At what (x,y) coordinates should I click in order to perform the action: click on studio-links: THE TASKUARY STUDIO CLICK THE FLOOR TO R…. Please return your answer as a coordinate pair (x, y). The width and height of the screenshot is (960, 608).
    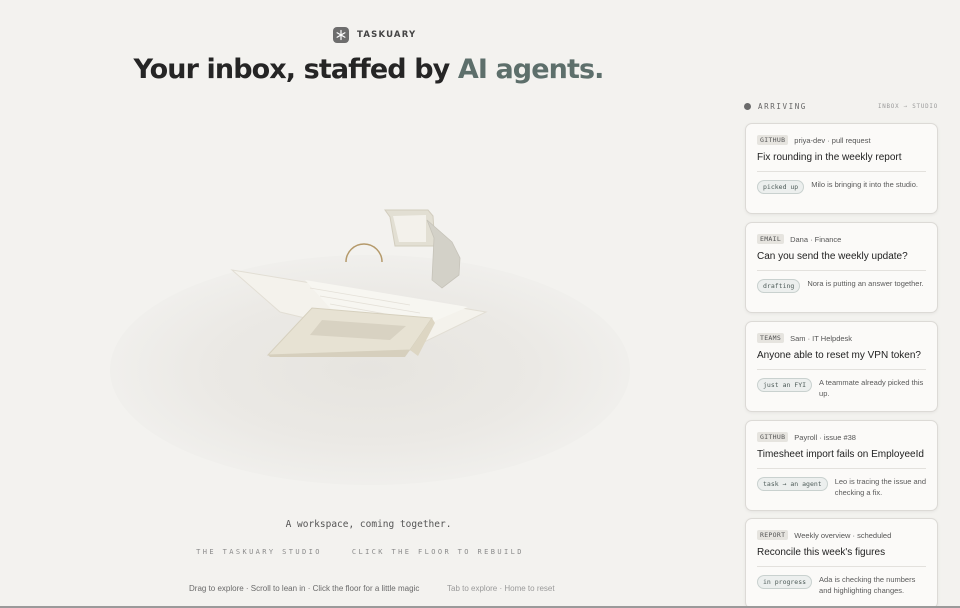
    Looking at the image, I should click on (360, 552).